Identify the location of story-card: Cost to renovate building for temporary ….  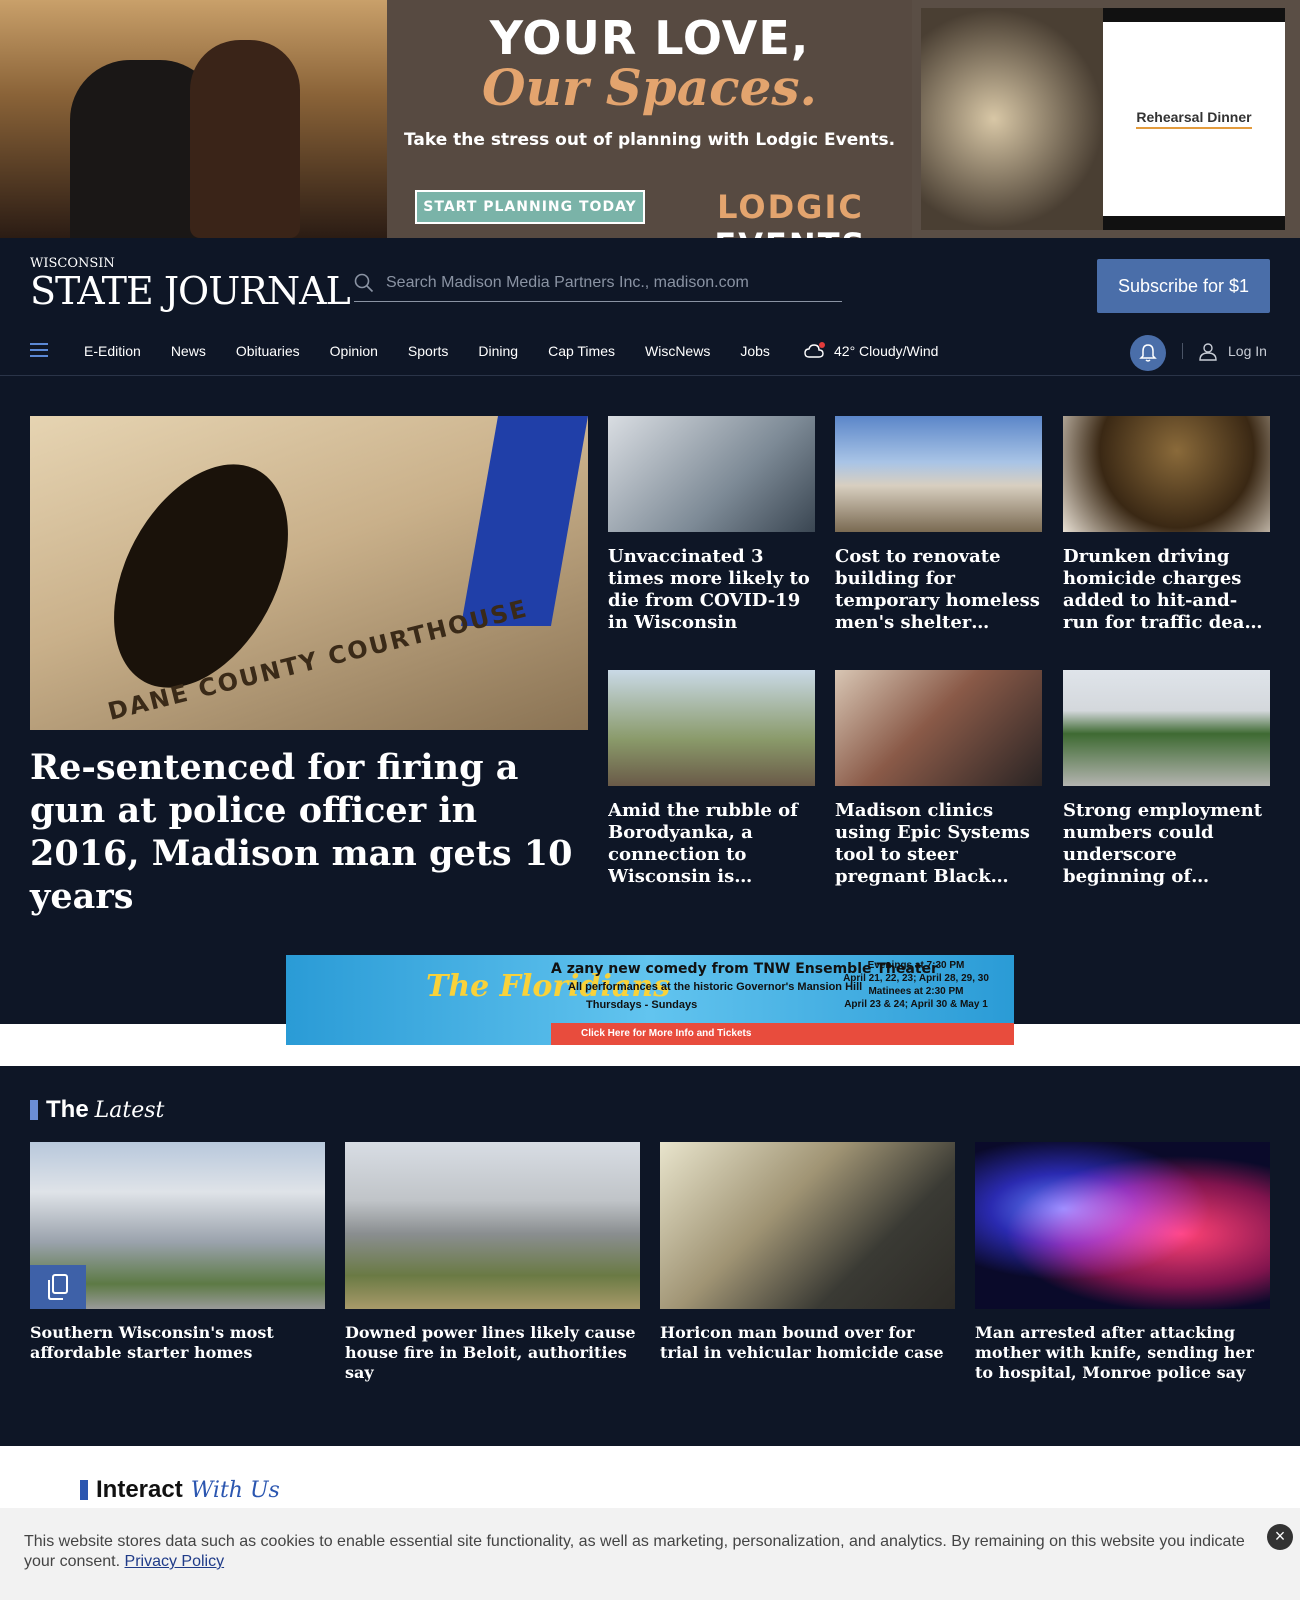
(938, 525).